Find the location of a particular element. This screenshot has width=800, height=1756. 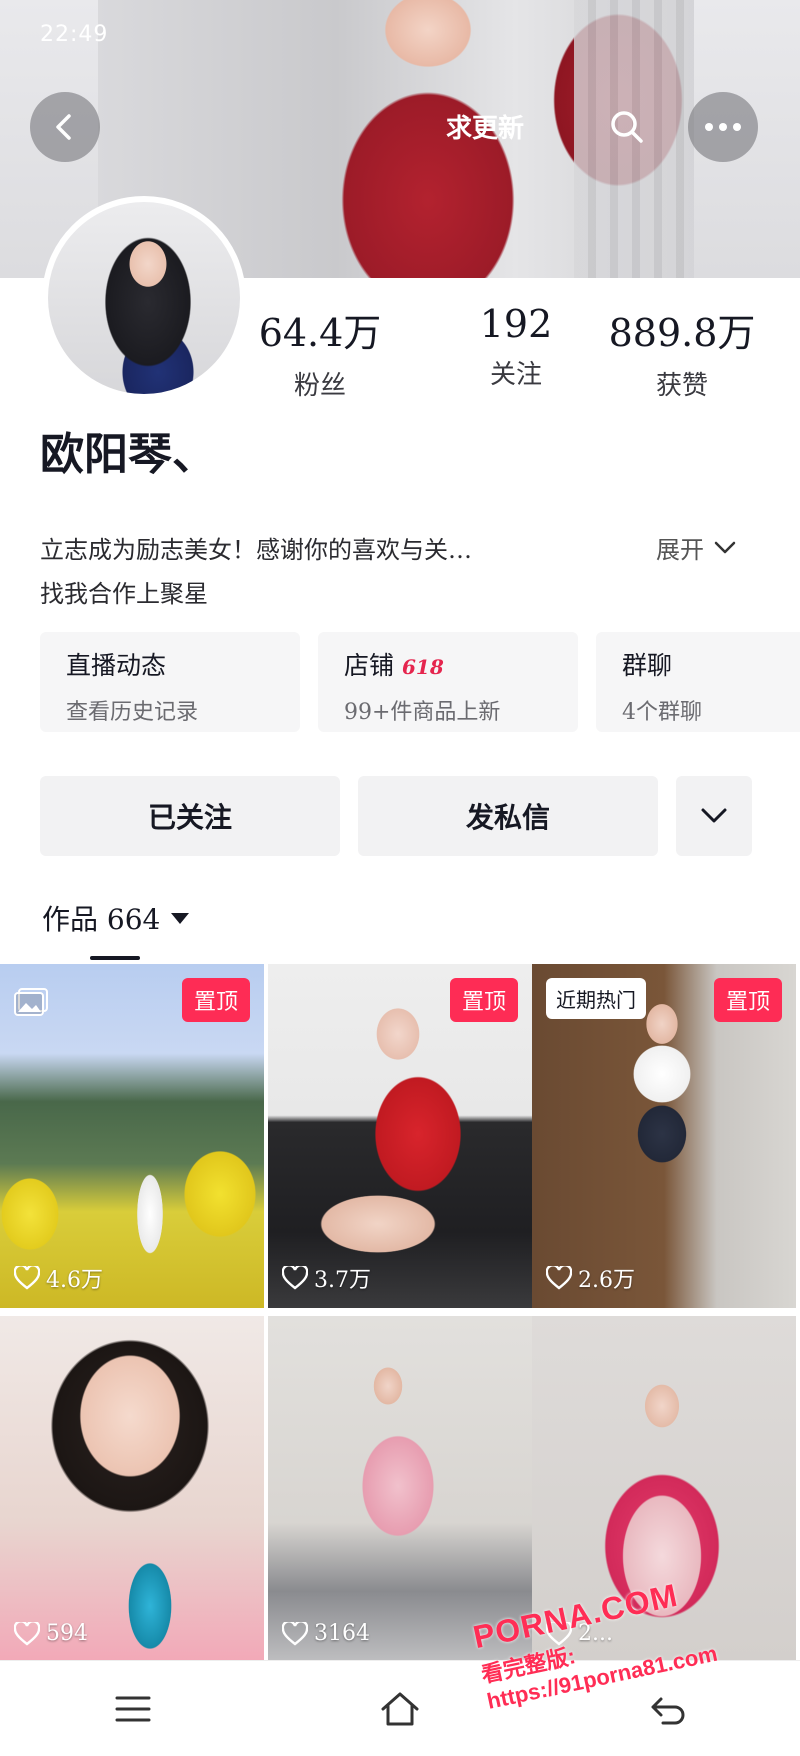

followed-button: 已关注 is located at coordinates (190, 816).